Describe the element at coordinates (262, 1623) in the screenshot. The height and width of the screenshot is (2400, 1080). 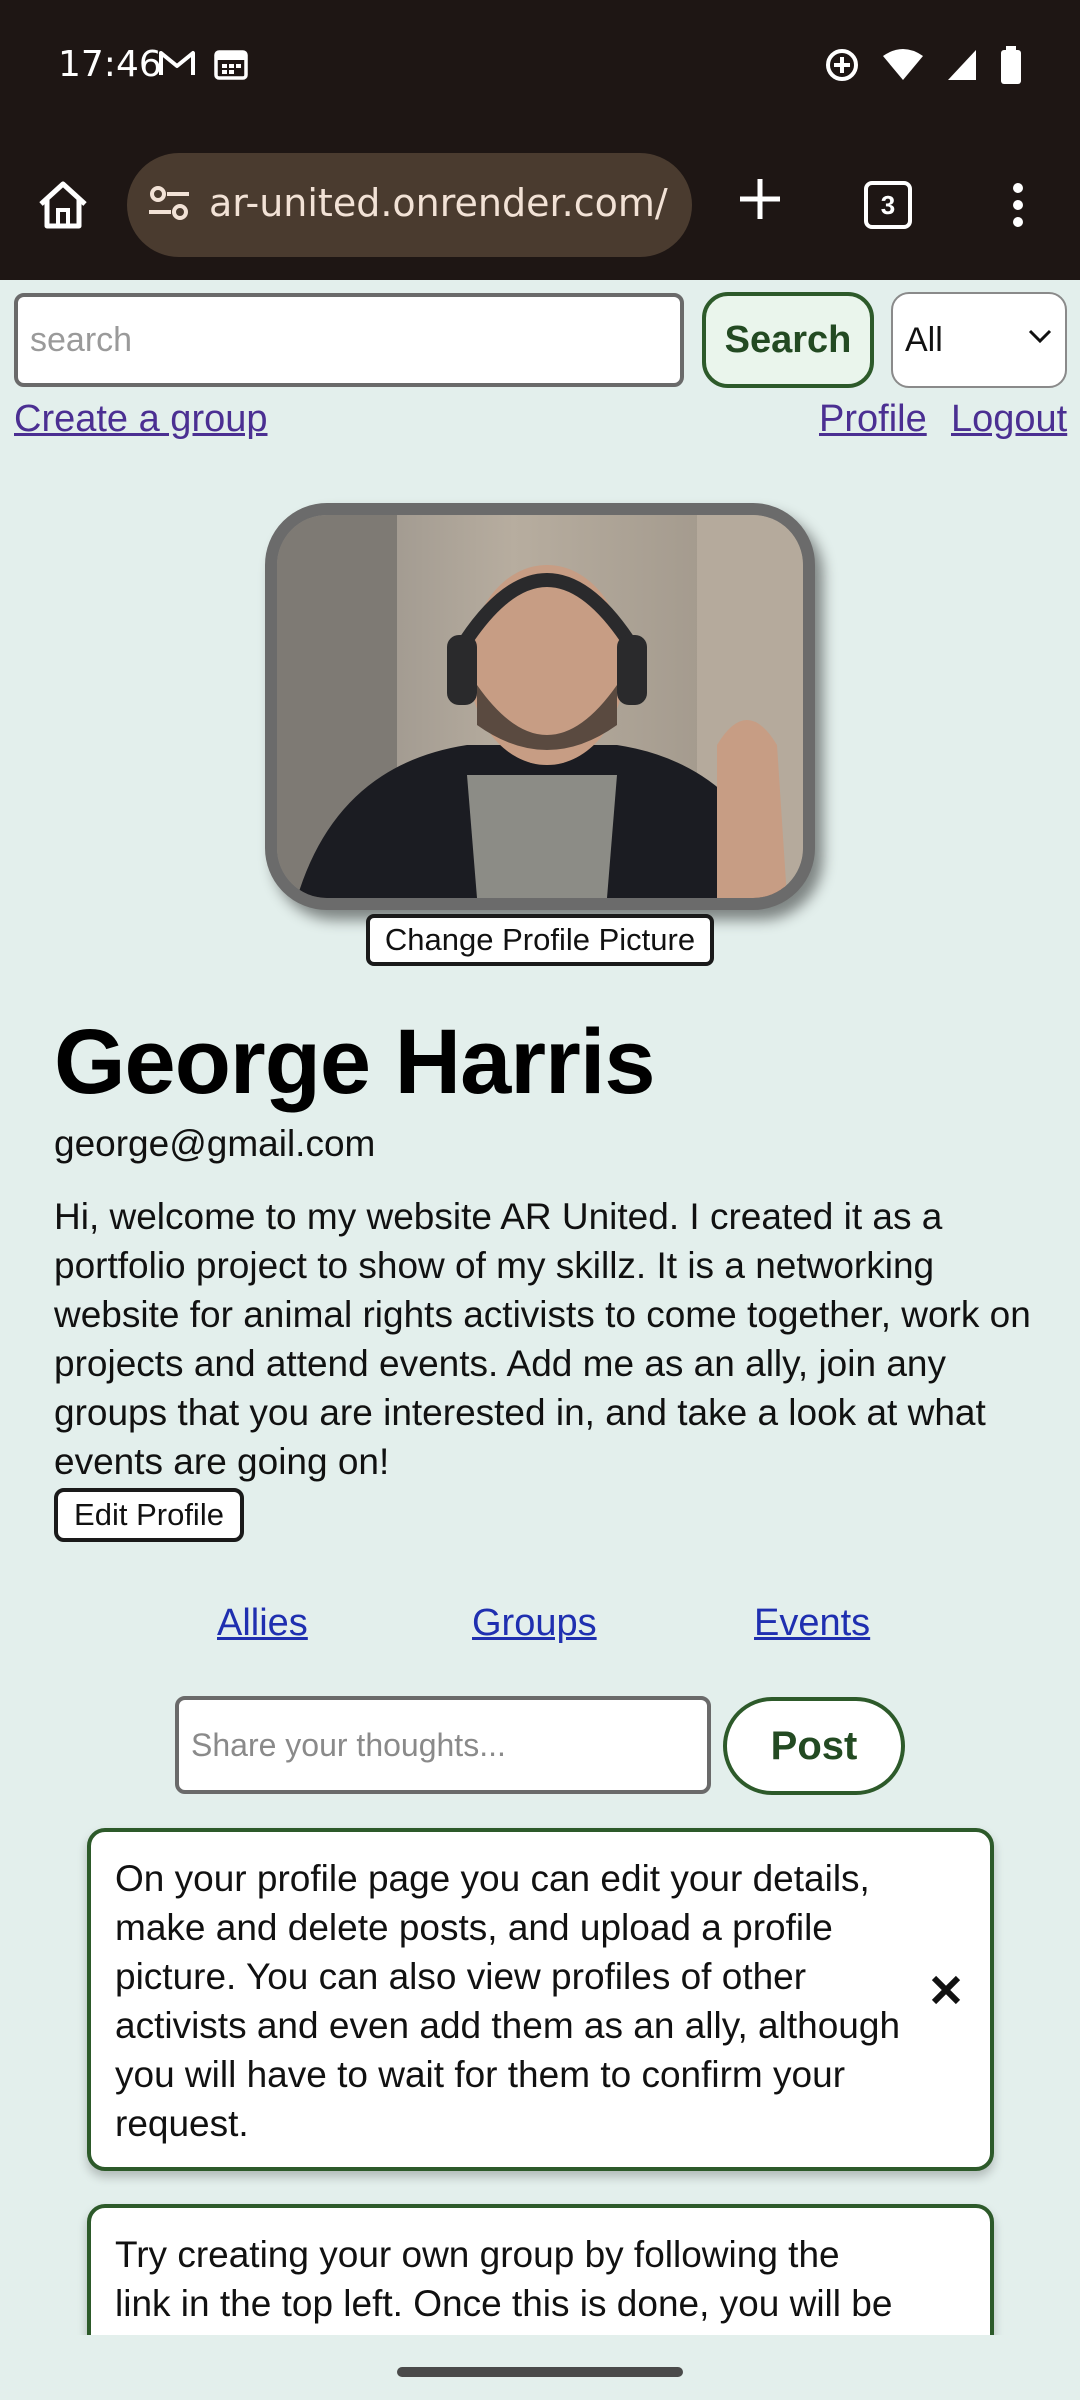
I see `tab-allies: Allies` at that location.